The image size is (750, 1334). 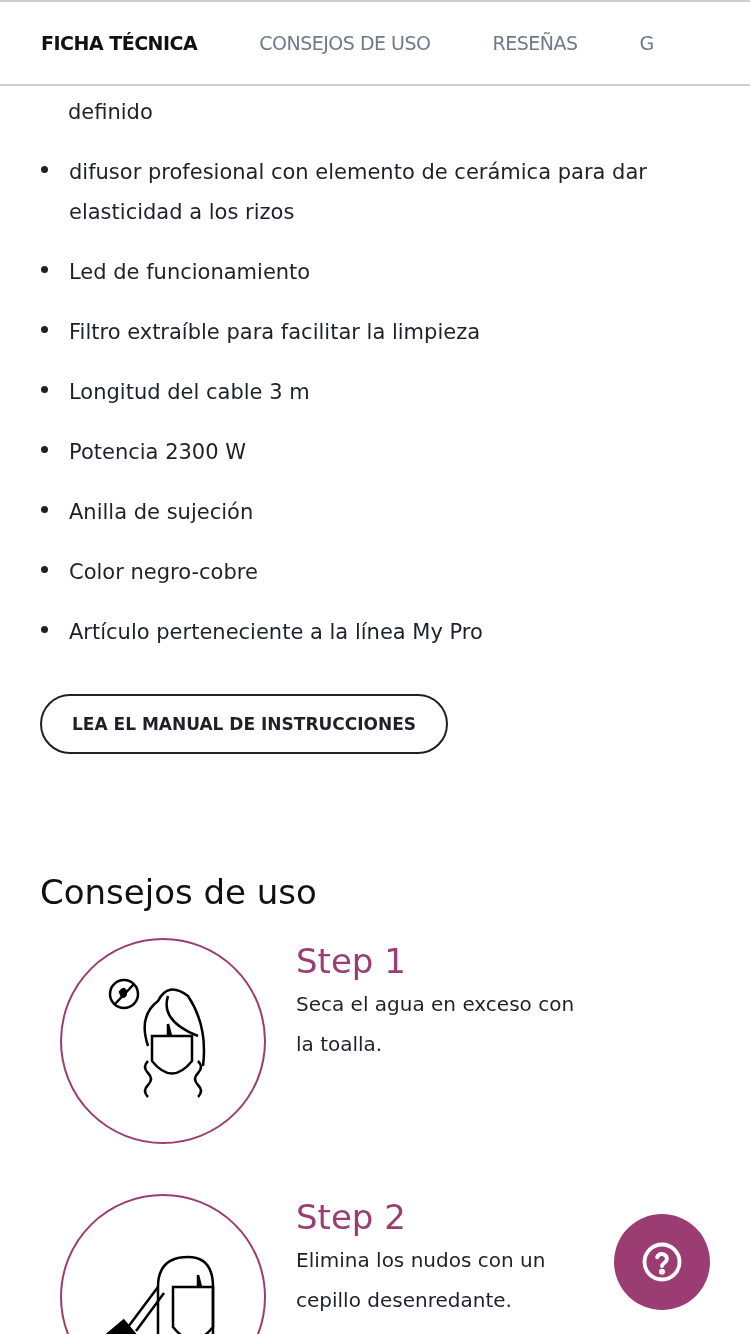 What do you see at coordinates (190, 272) in the screenshot?
I see `feature-text: Led de funcionamiento` at bounding box center [190, 272].